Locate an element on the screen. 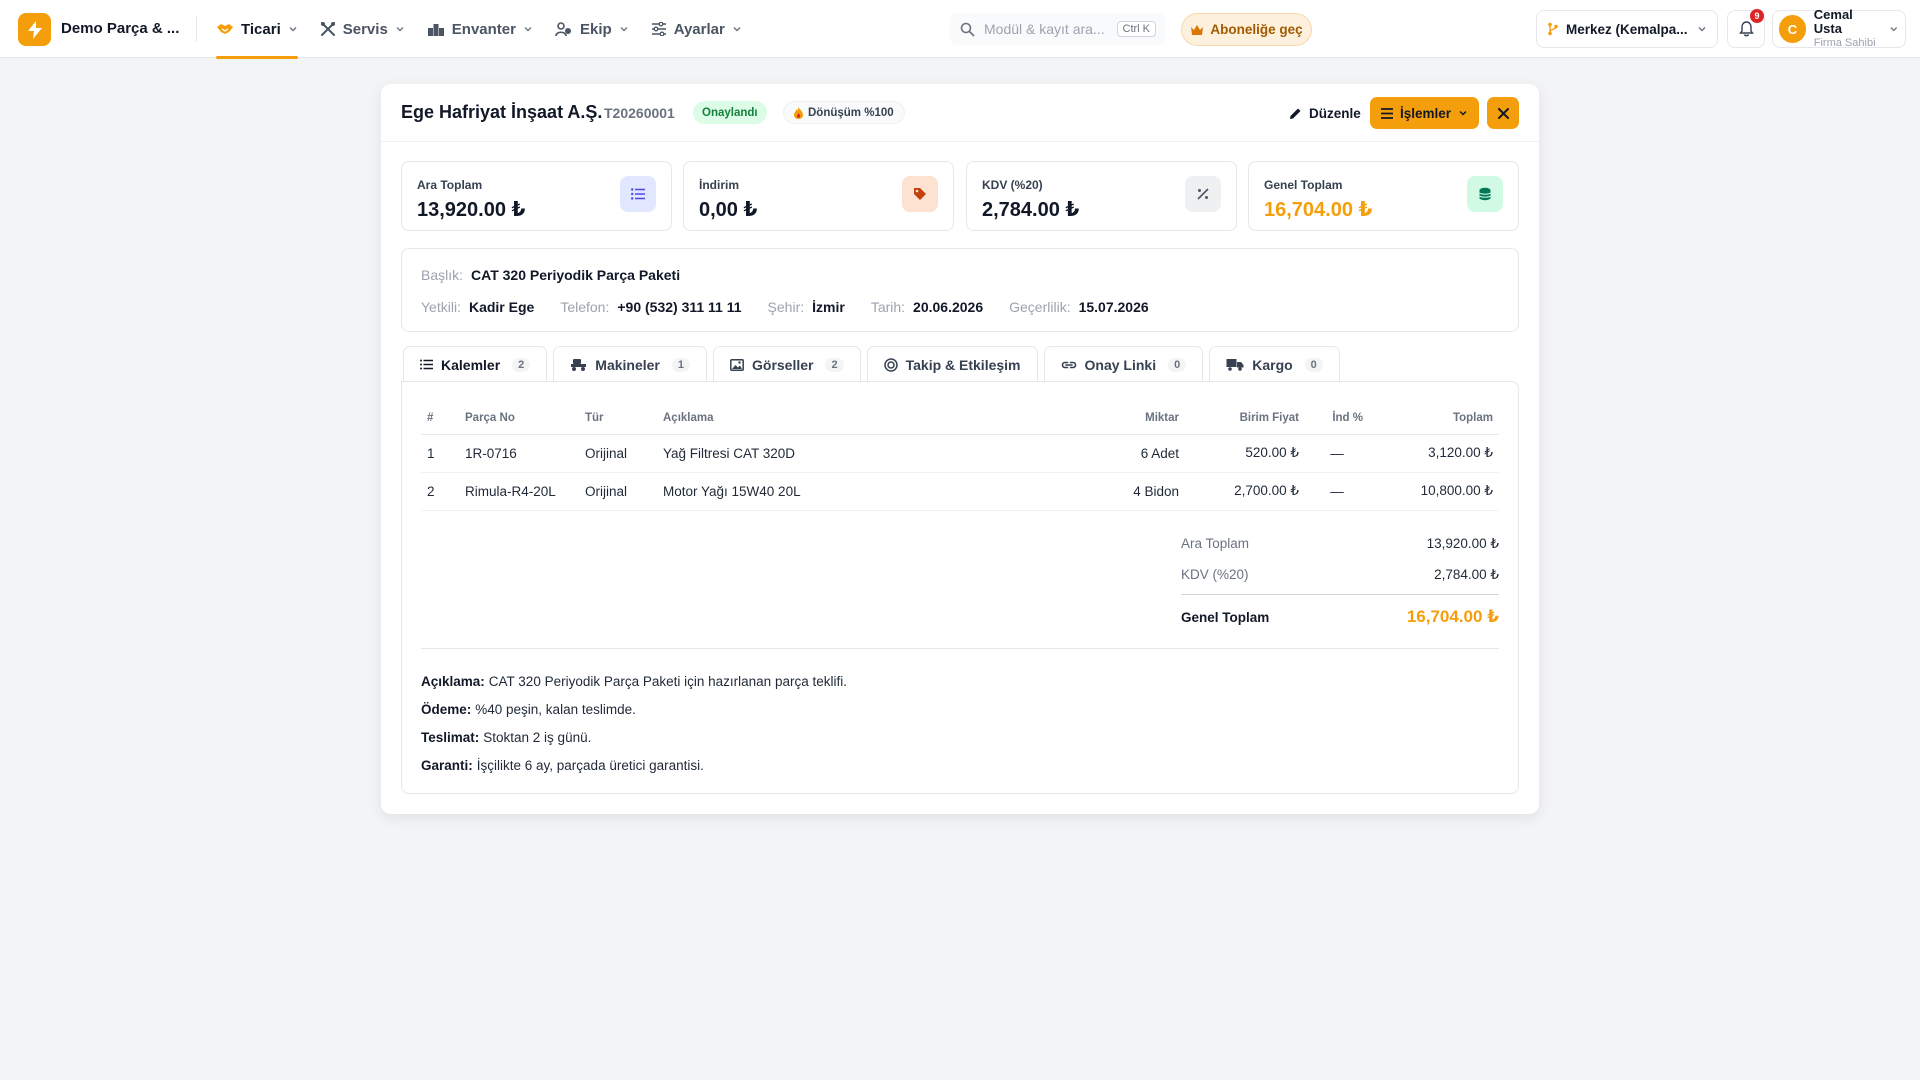 The image size is (1920, 1080). cell-total: 3,120.00 ₺ is located at coordinates (1434, 453).